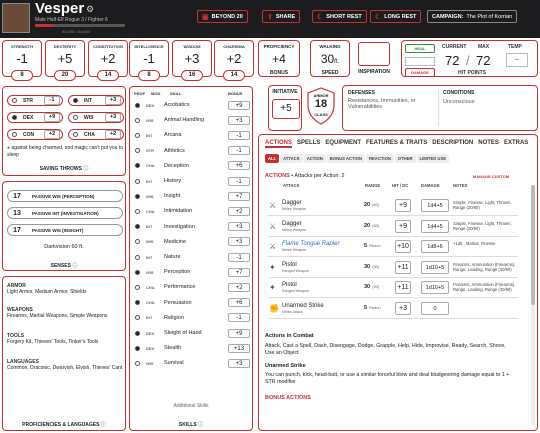  Describe the element at coordinates (150, 303) in the screenshot. I see `skill-ability: CHA` at that location.